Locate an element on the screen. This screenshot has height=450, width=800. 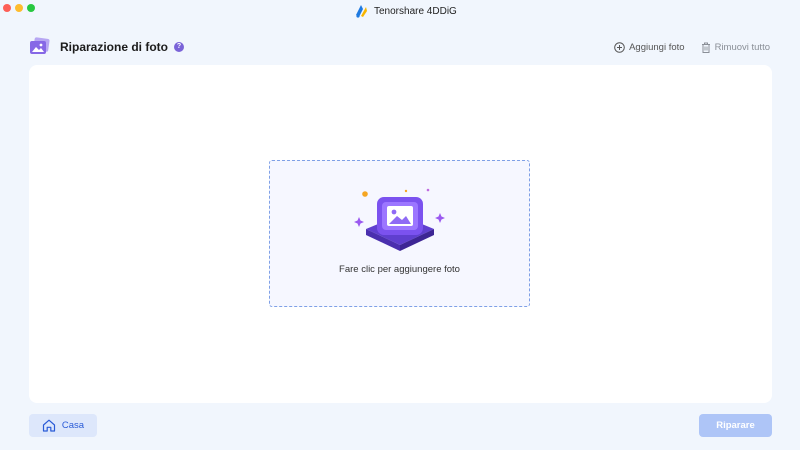
add-photo-label: Aggiungi foto is located at coordinates (657, 47).